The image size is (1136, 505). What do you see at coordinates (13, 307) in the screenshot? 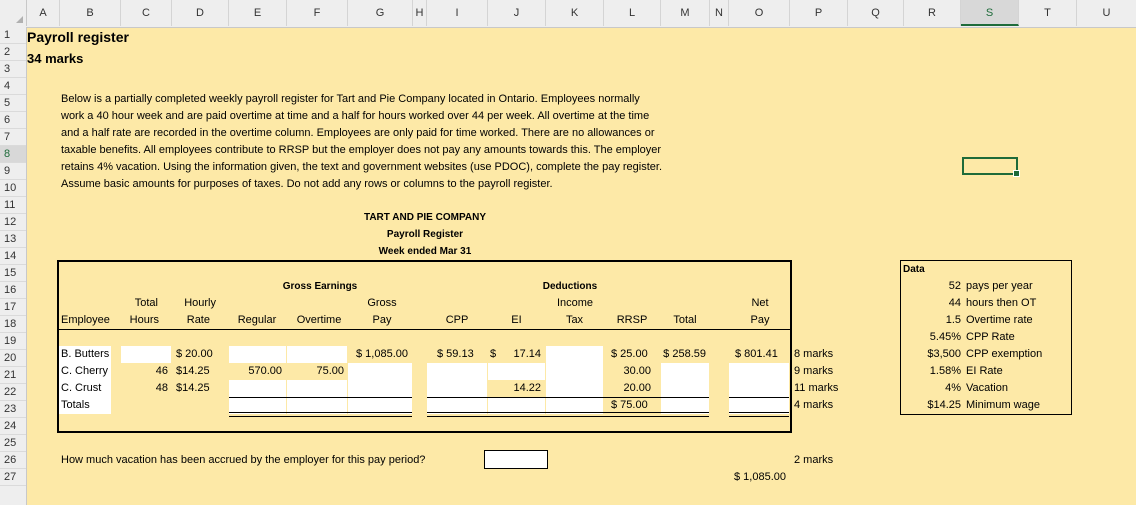
I see `row-header: 17` at bounding box center [13, 307].